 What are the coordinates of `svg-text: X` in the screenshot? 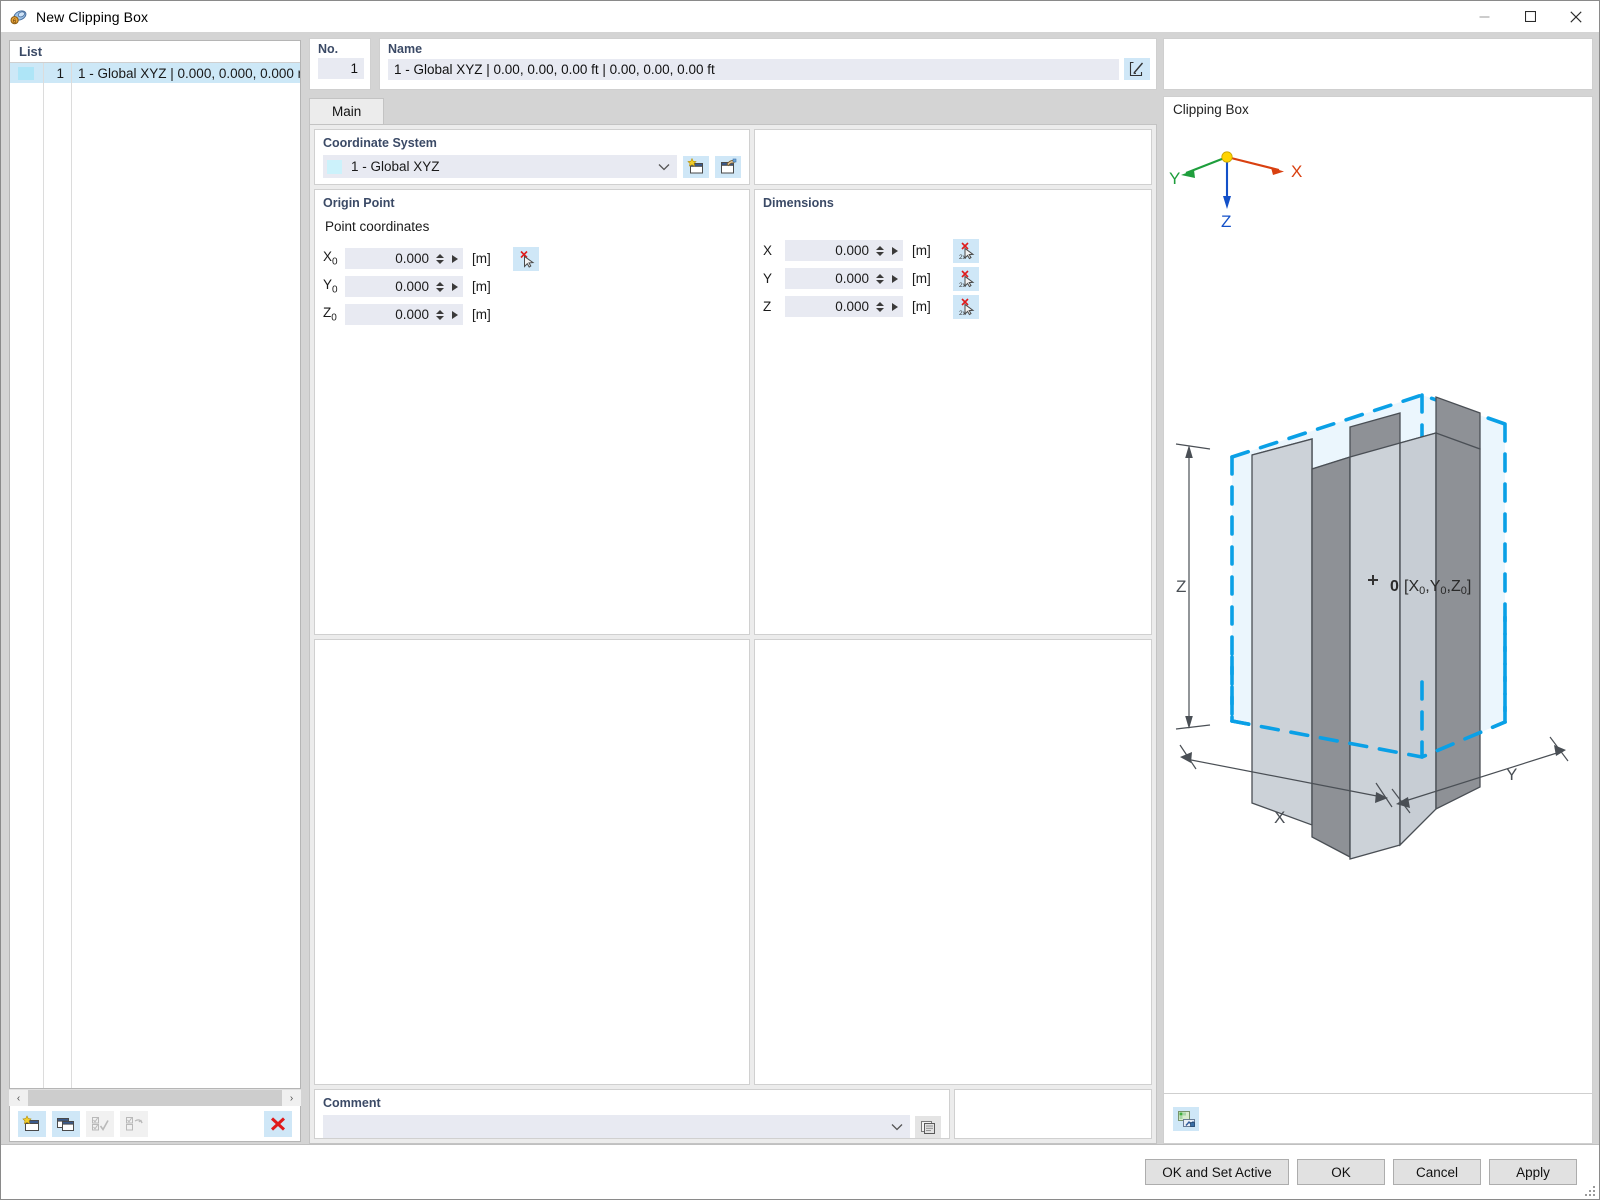 It's located at (1296, 171).